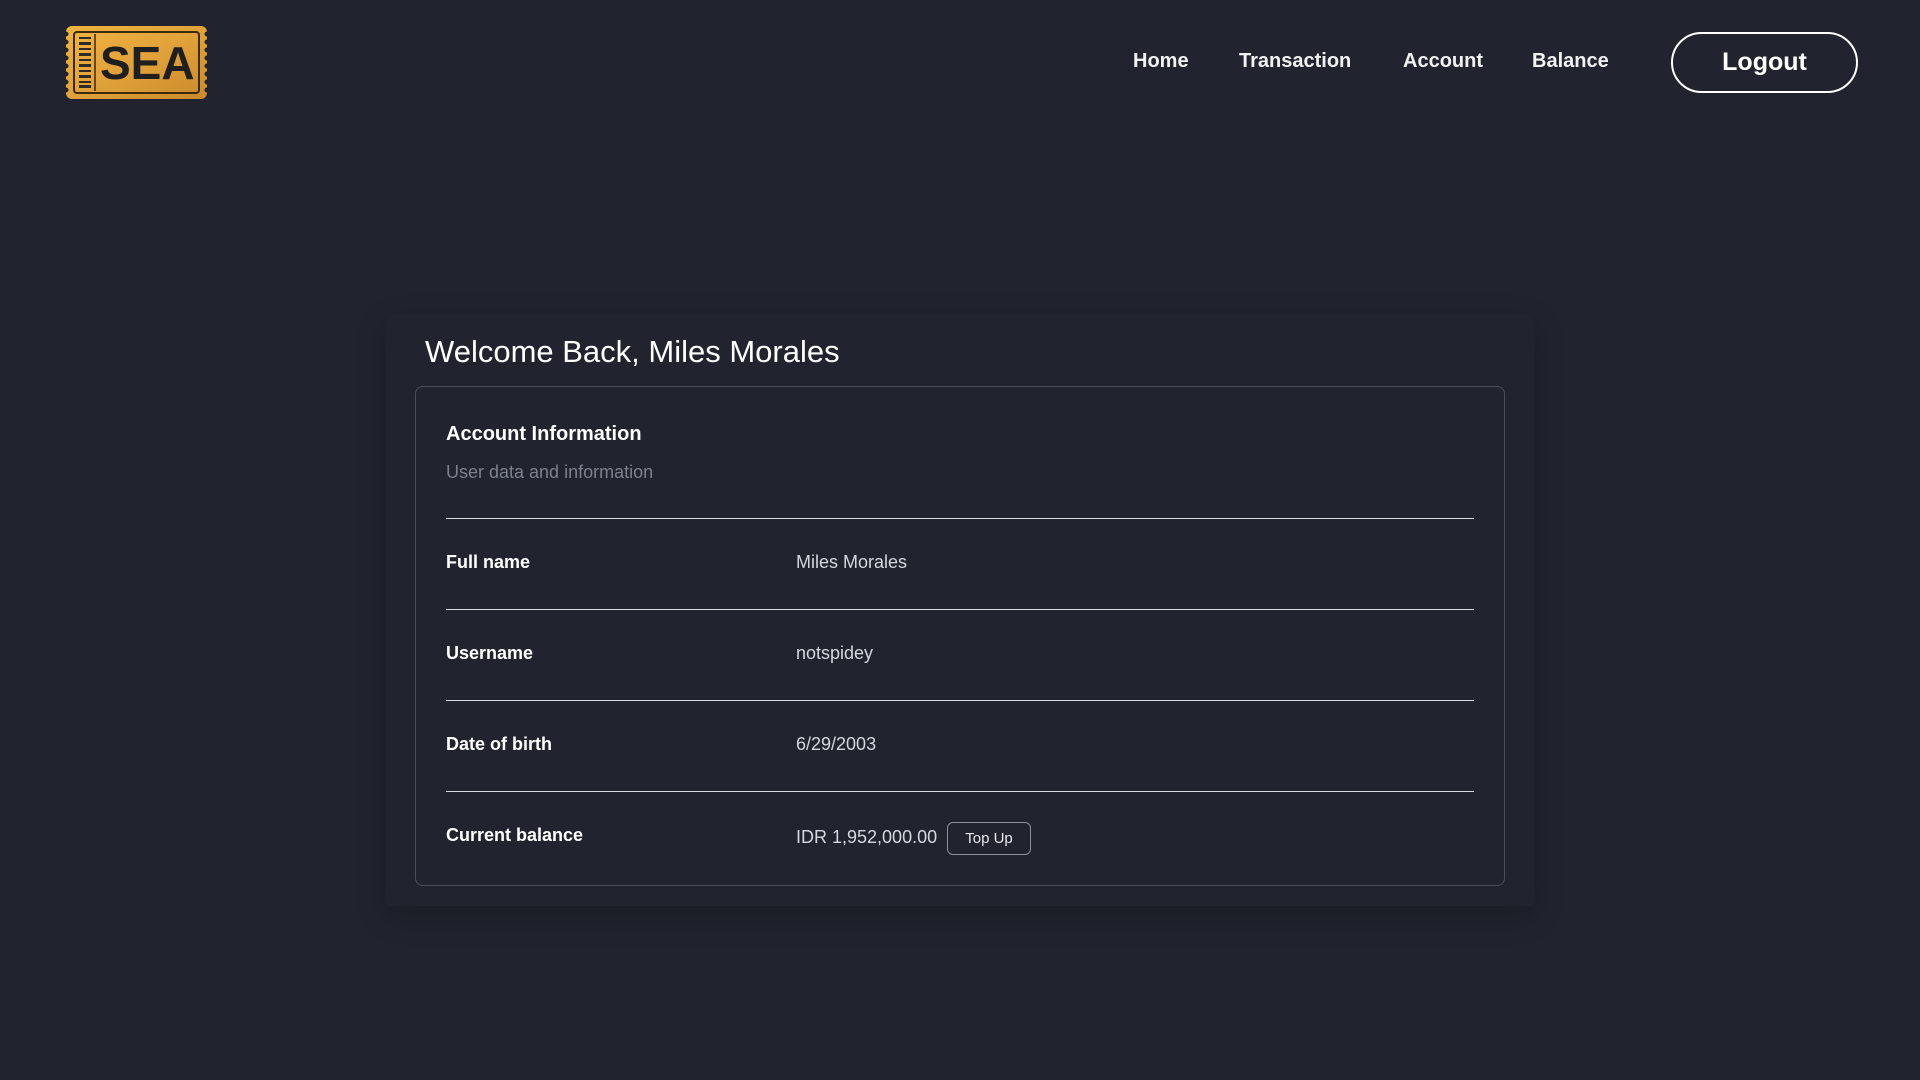 The width and height of the screenshot is (1920, 1080). I want to click on nav-account-link: Account, so click(1443, 61).